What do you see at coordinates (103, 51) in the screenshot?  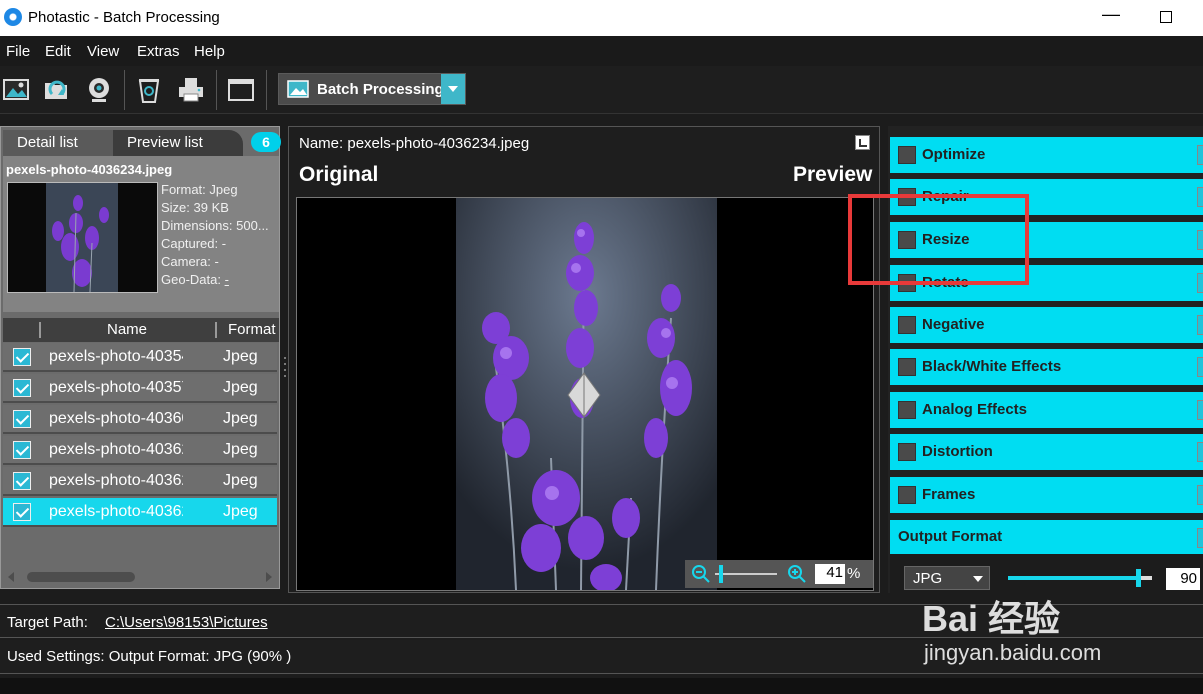 I see `menu-view: View` at bounding box center [103, 51].